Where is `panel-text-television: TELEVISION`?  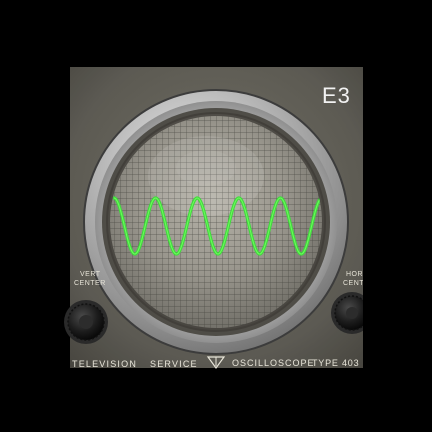 panel-text-television: TELEVISION is located at coordinates (104, 364).